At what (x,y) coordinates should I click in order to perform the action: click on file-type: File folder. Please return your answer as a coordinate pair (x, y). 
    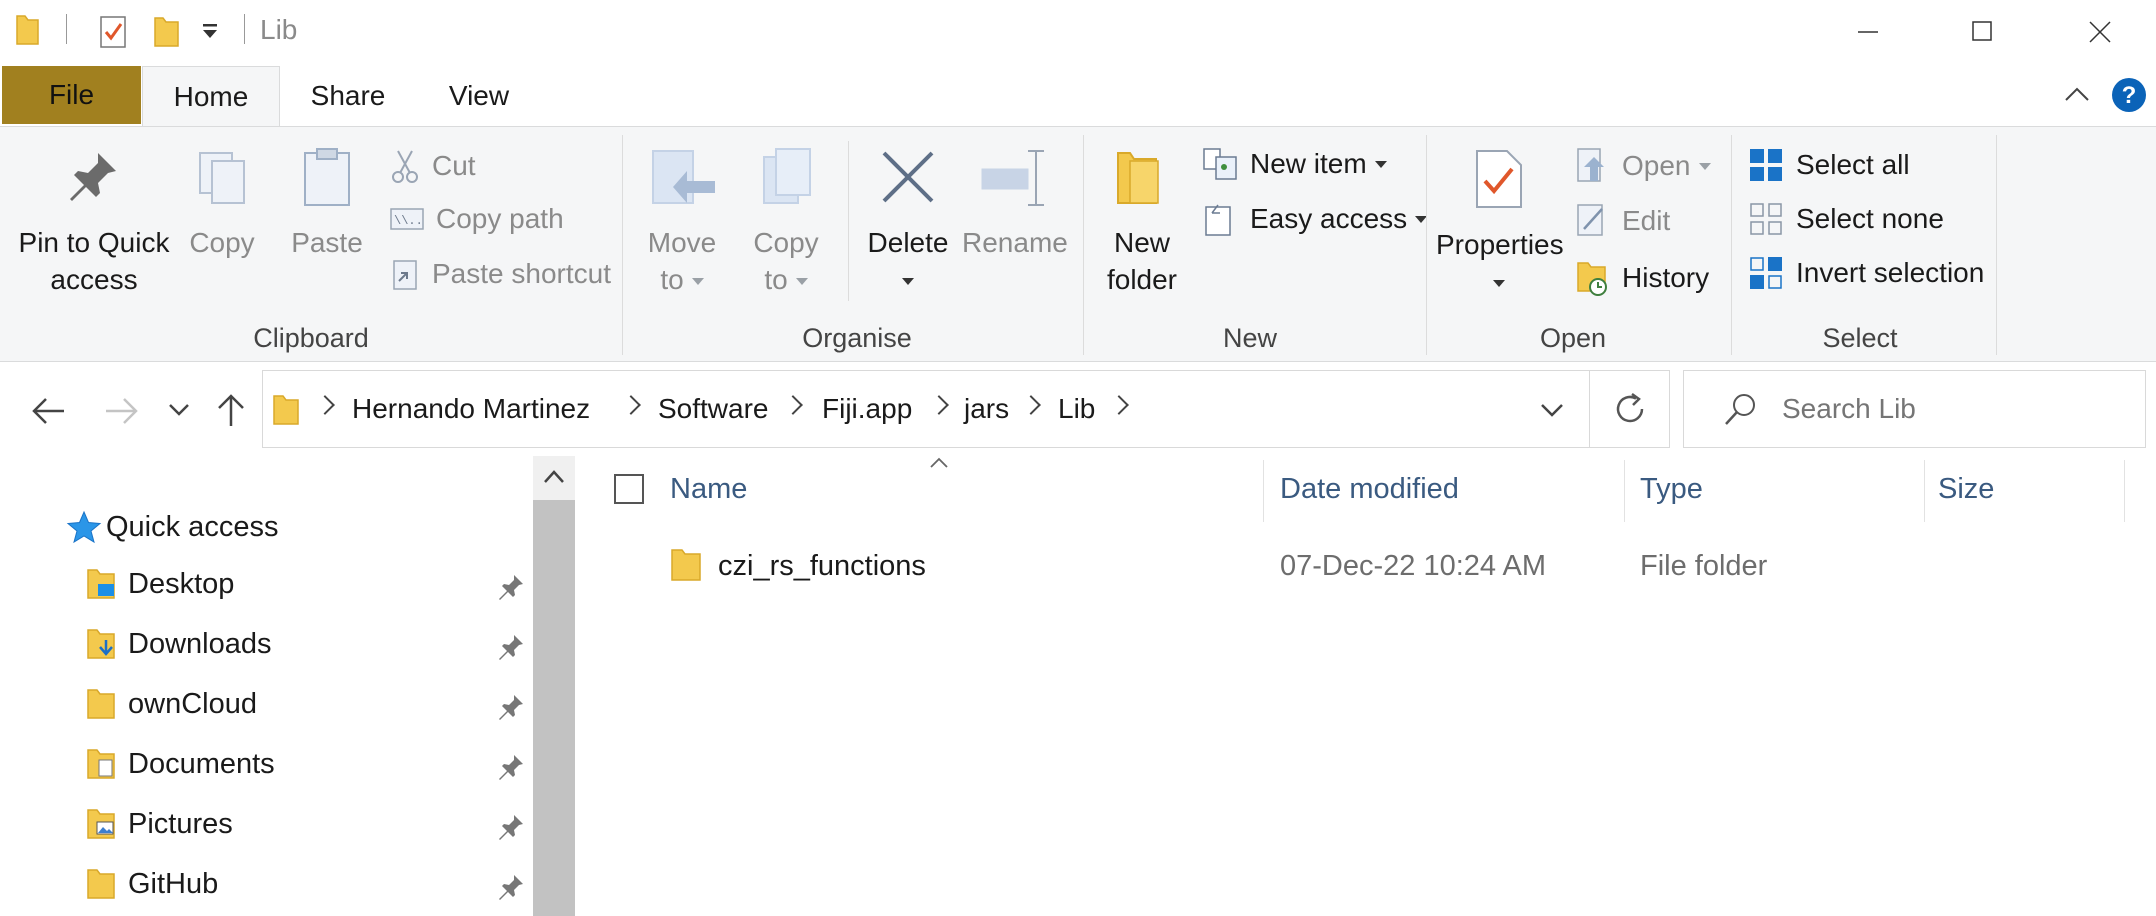
    Looking at the image, I should click on (1704, 566).